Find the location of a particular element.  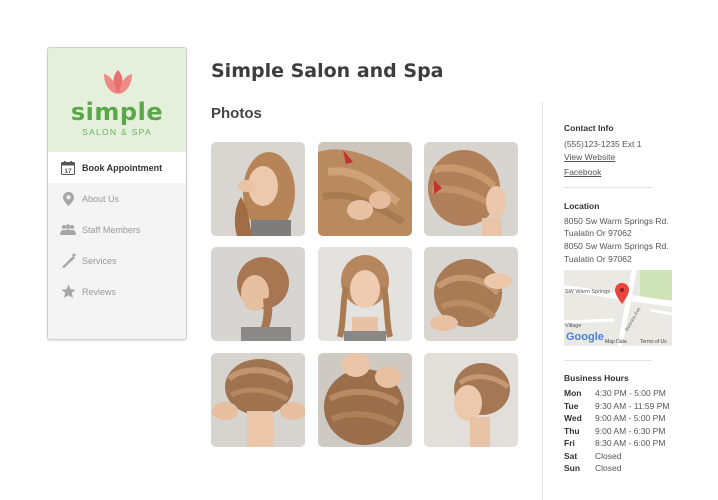

map-data-label: Map Data is located at coordinates (616, 342).